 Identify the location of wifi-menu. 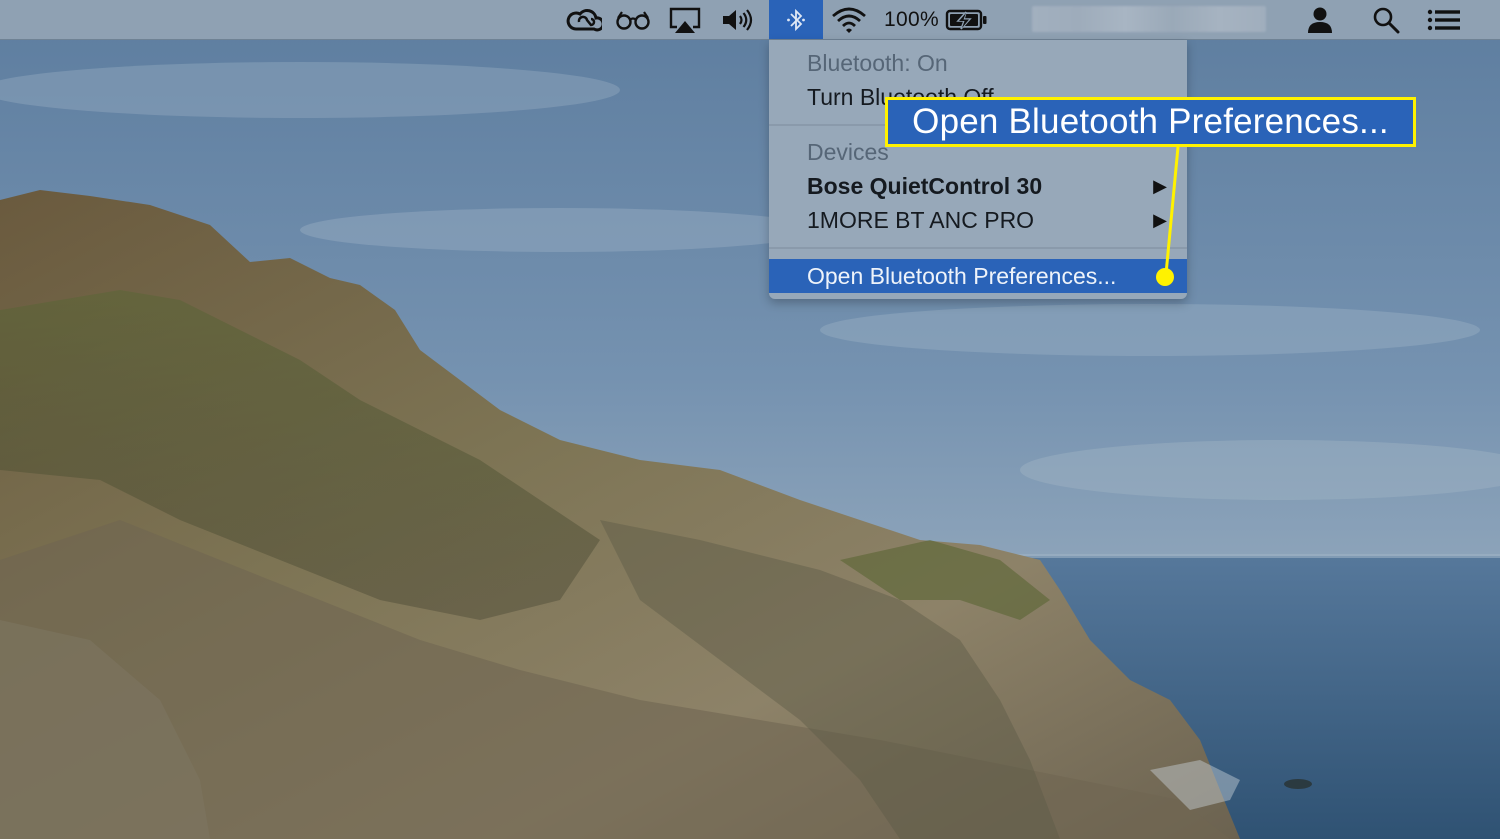
(849, 19).